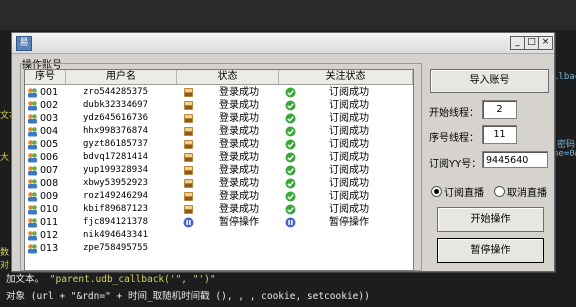  What do you see at coordinates (489, 81) in the screenshot?
I see `import-accounts-button: 导入账号` at bounding box center [489, 81].